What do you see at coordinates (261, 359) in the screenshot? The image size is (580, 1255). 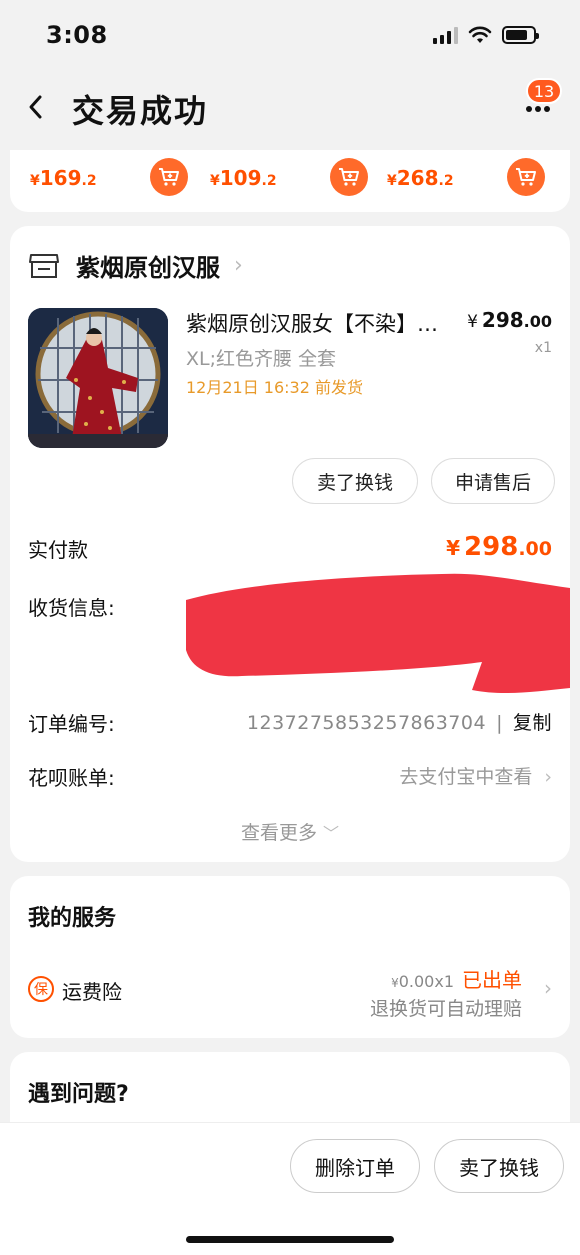 I see `product-sku: XL;红色齐腰 全套` at bounding box center [261, 359].